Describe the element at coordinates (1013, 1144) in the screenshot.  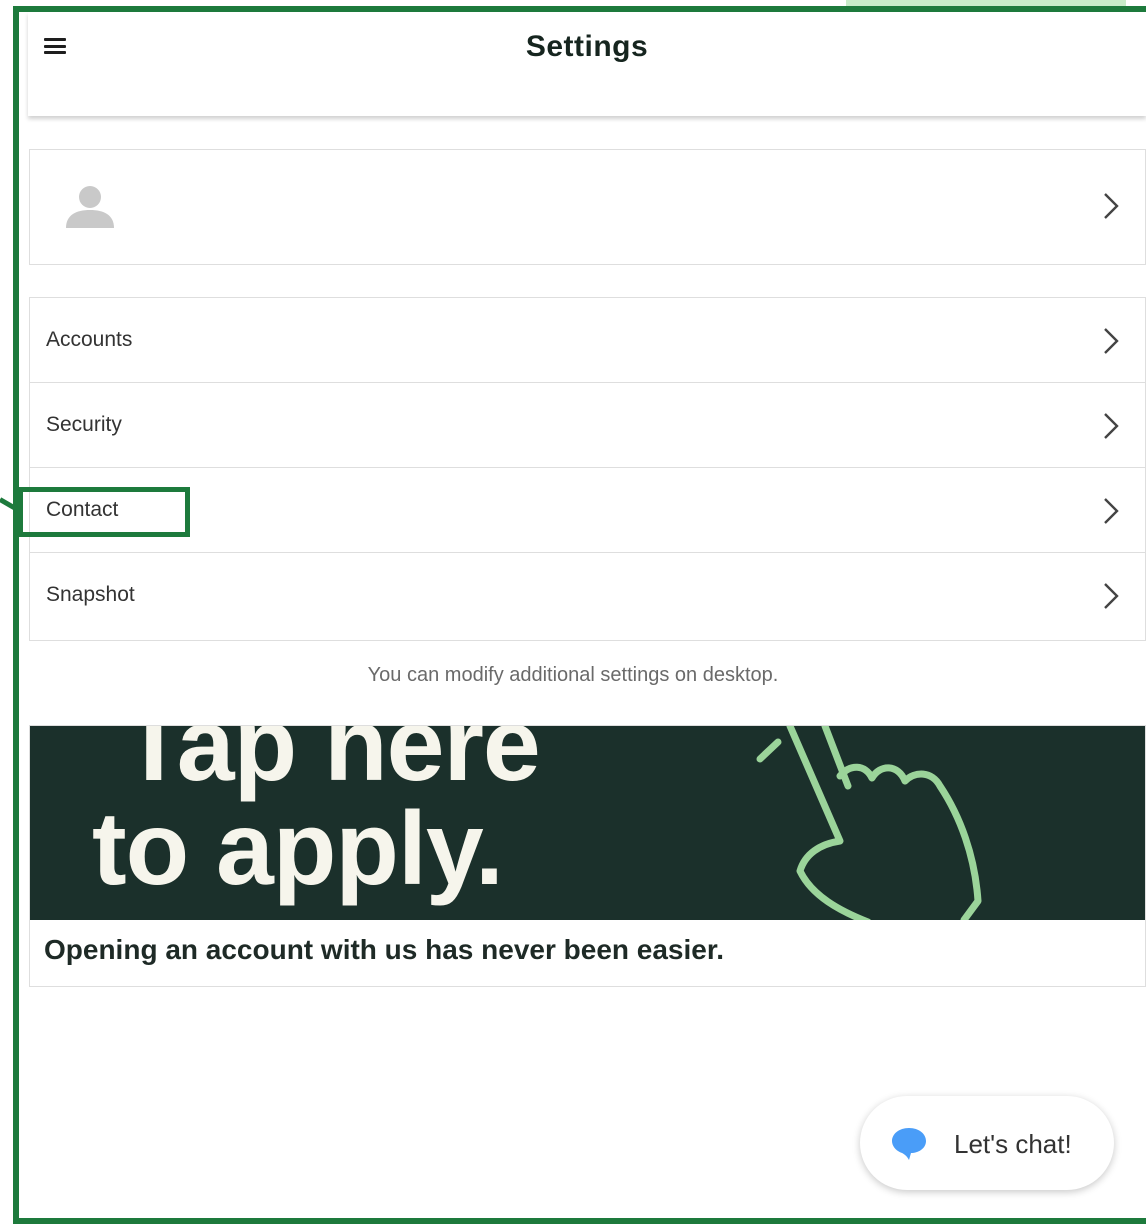
I see `chat-label: Let's chat!` at that location.